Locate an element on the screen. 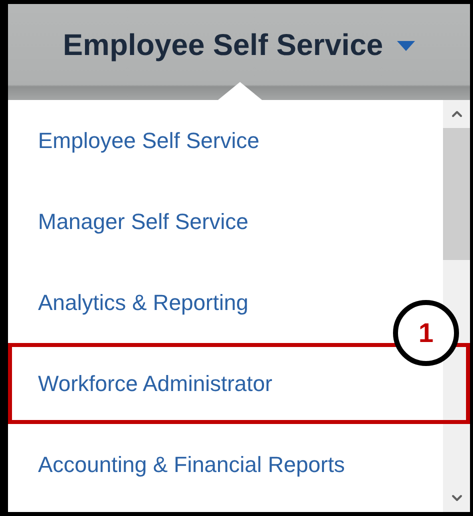 This screenshot has width=473, height=516. scrollbar-thumb is located at coordinates (456, 194).